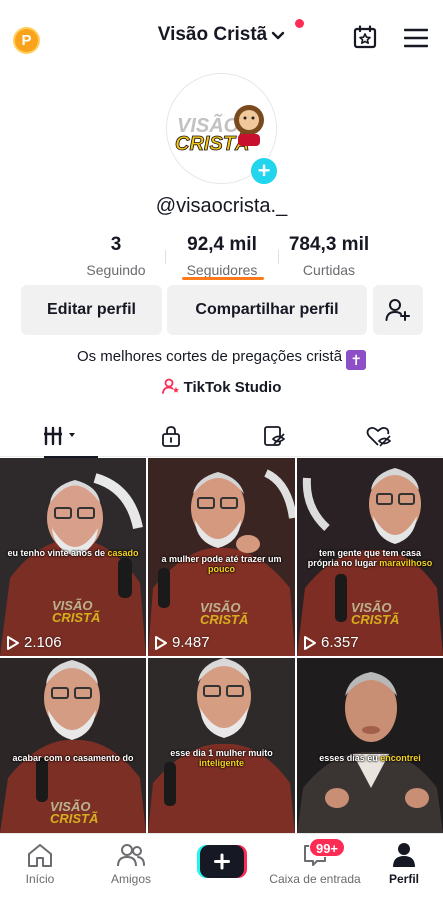 This screenshot has height=899, width=443. What do you see at coordinates (267, 310) in the screenshot?
I see `share-profile-button: Compartilhar perfil` at bounding box center [267, 310].